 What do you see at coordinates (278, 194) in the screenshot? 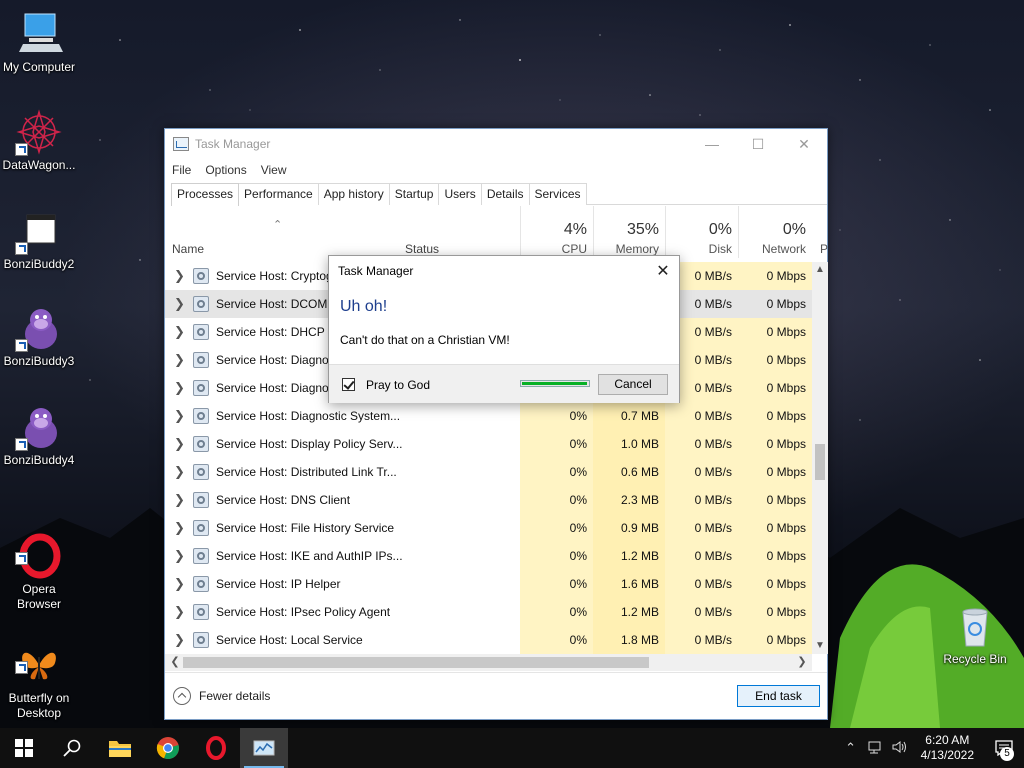
I see `tab-performance: Performance` at bounding box center [278, 194].